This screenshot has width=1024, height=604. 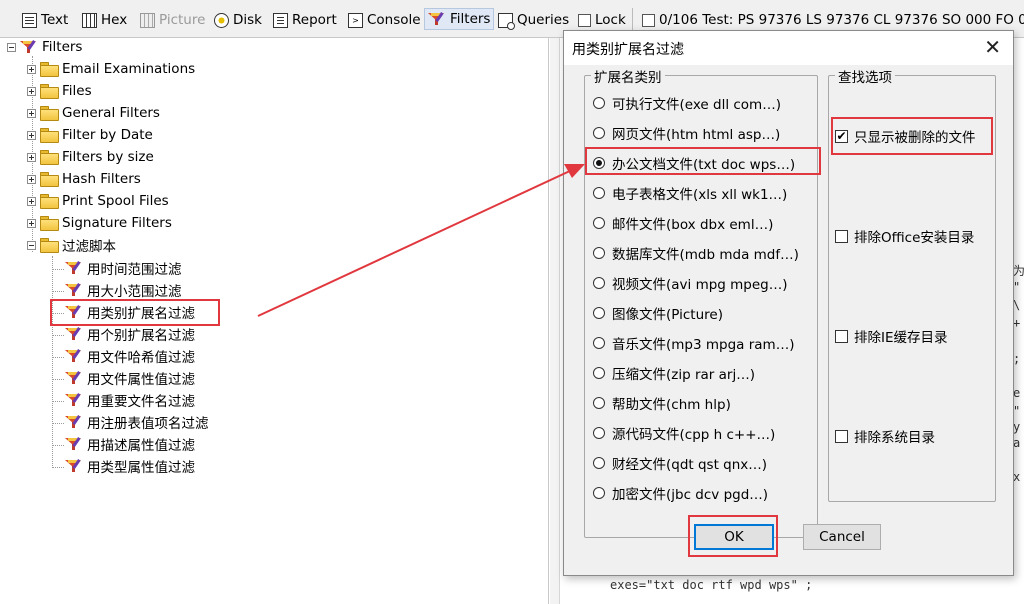 I want to click on ext-option: 音乐文件(mp3 mpga ram…), so click(x=693, y=343).